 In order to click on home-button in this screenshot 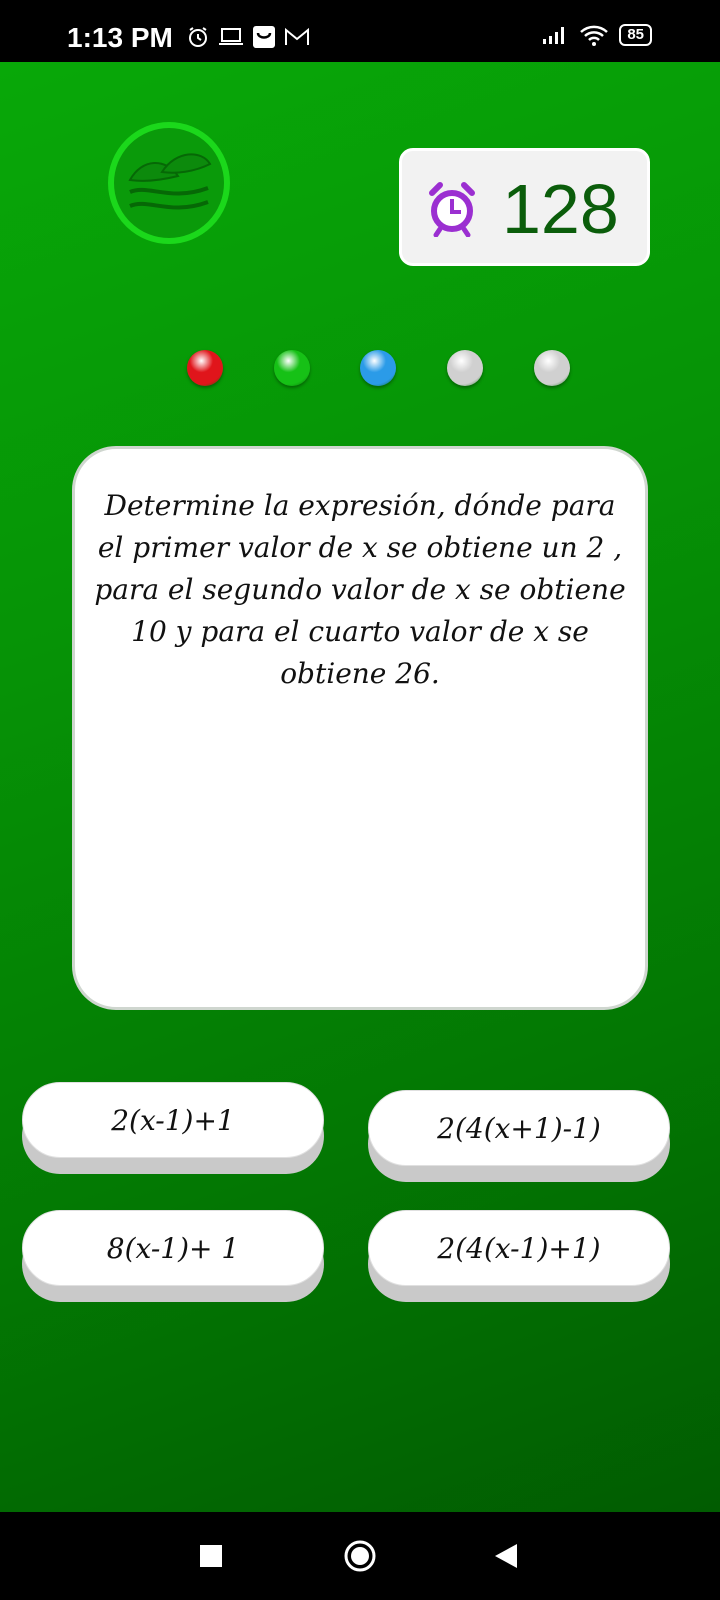, I will do `click(360, 1556)`.